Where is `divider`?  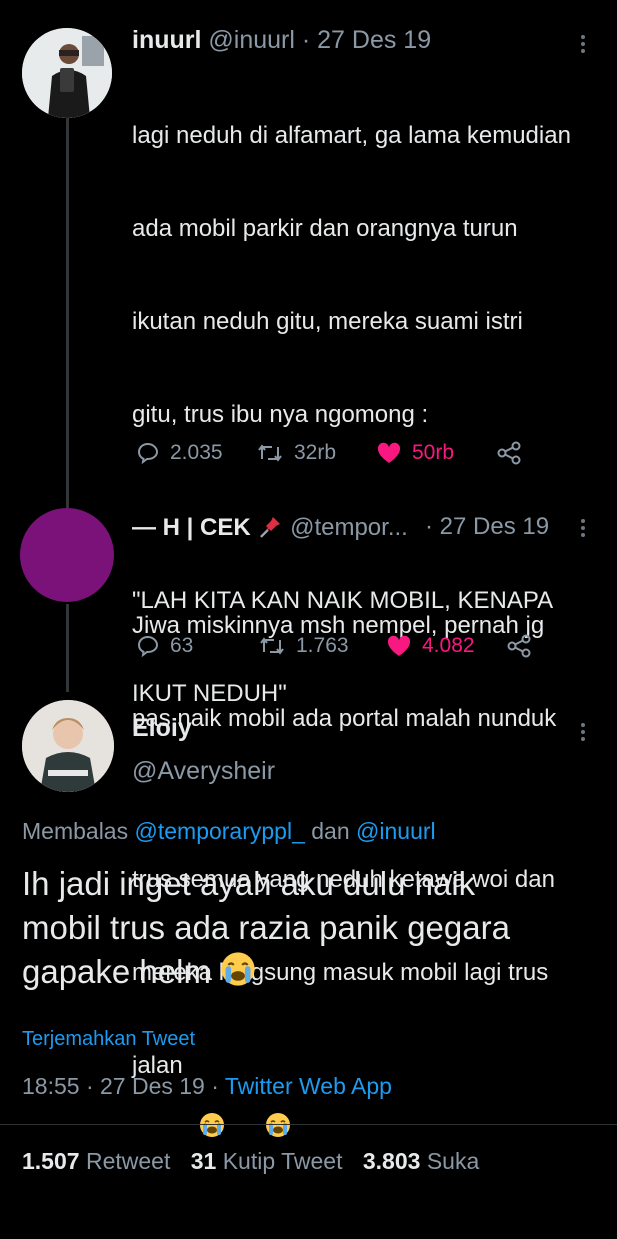
divider is located at coordinates (308, 1124).